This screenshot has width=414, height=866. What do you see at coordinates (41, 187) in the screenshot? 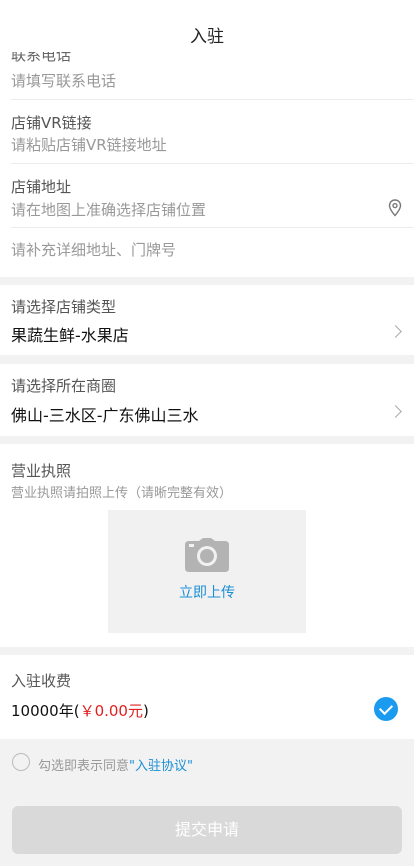
I see `address-label: 店铺地址` at bounding box center [41, 187].